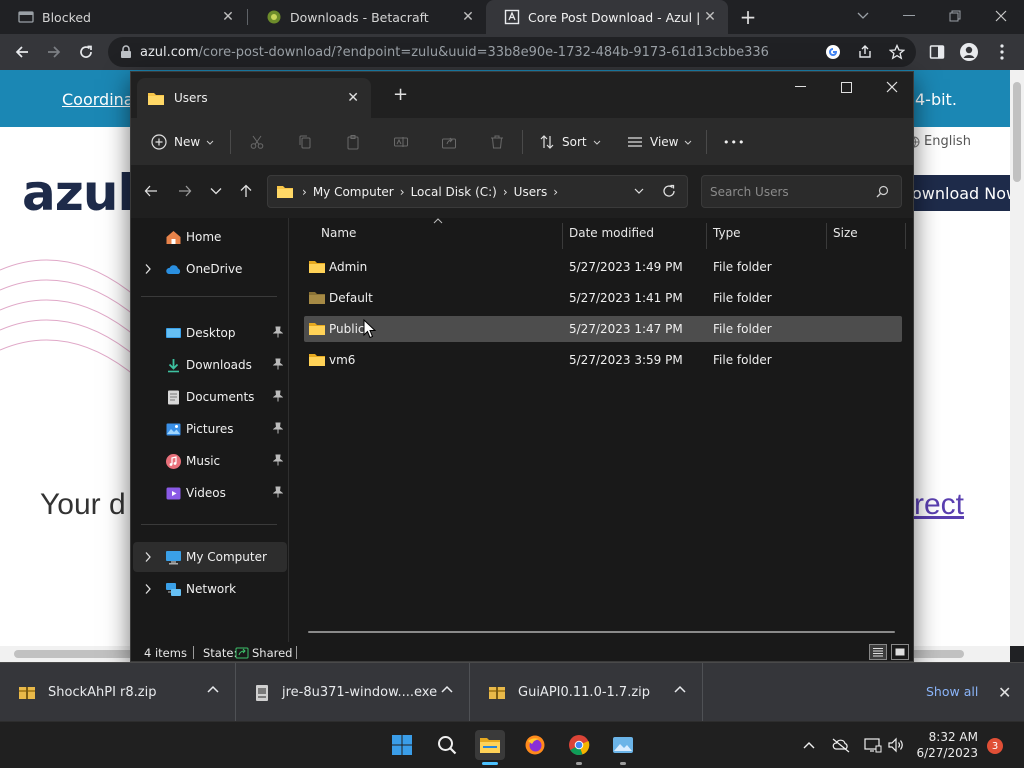 The height and width of the screenshot is (768, 1024). I want to click on bookmark-star-icon, so click(897, 52).